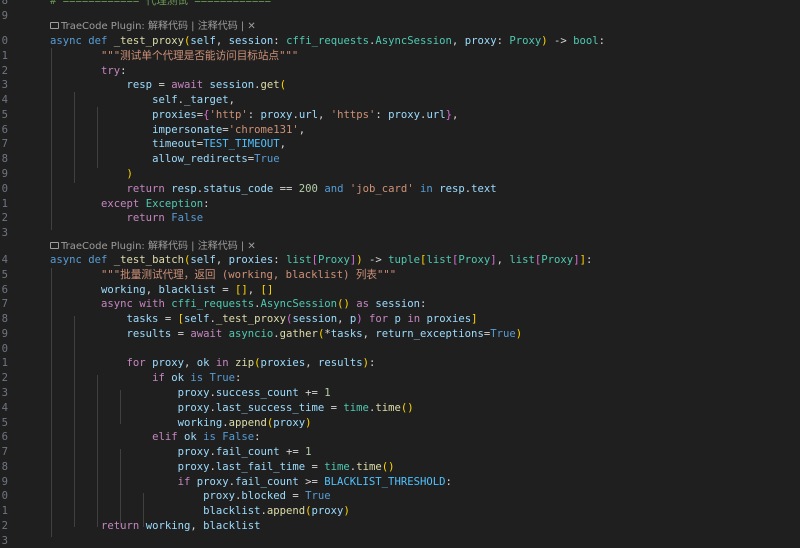 The height and width of the screenshot is (548, 800). What do you see at coordinates (238, 189) in the screenshot?
I see `code-token: status_code` at bounding box center [238, 189].